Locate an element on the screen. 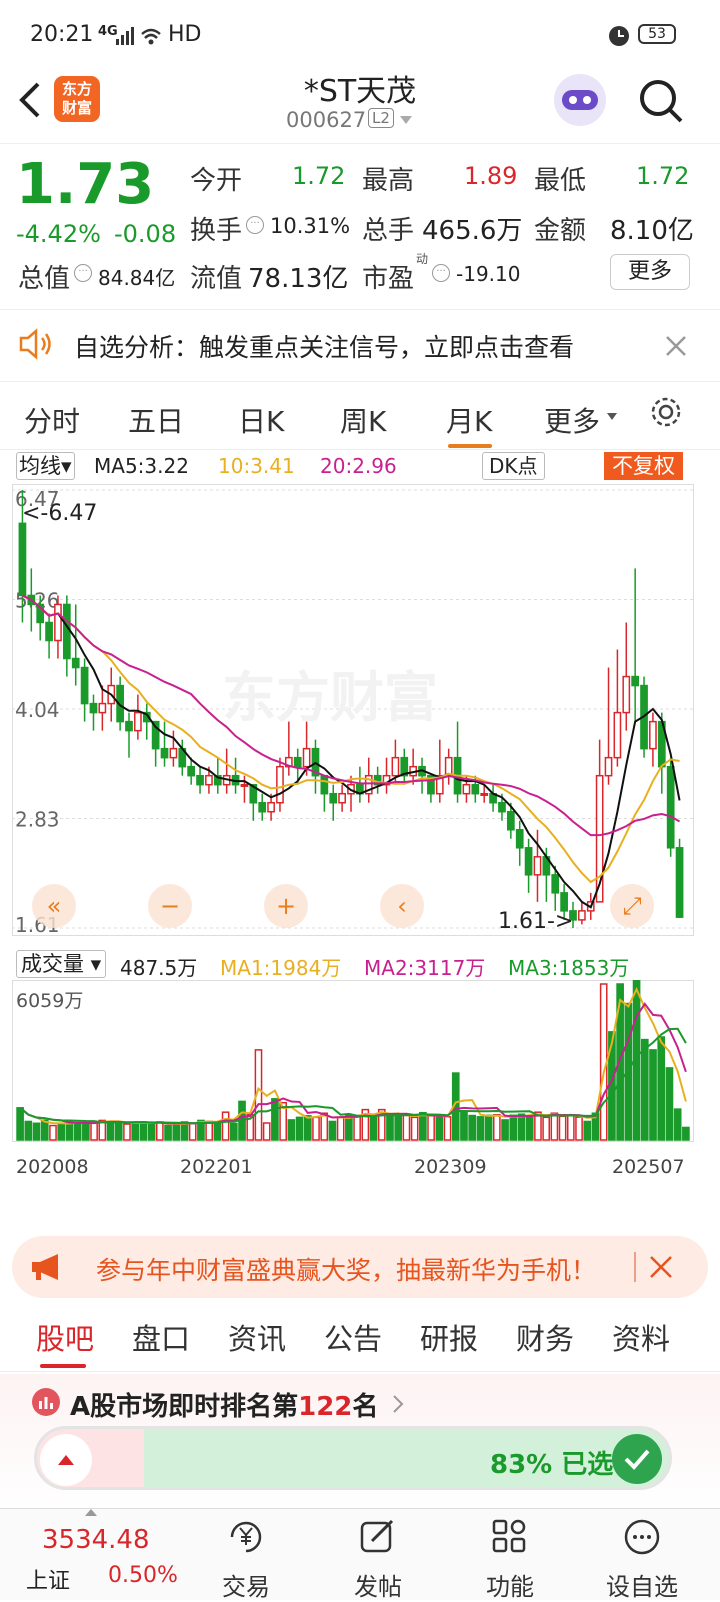 The image size is (720, 1602). ranking-card: A股市场即时排名第122名 83% 已选 is located at coordinates (360, 1444).